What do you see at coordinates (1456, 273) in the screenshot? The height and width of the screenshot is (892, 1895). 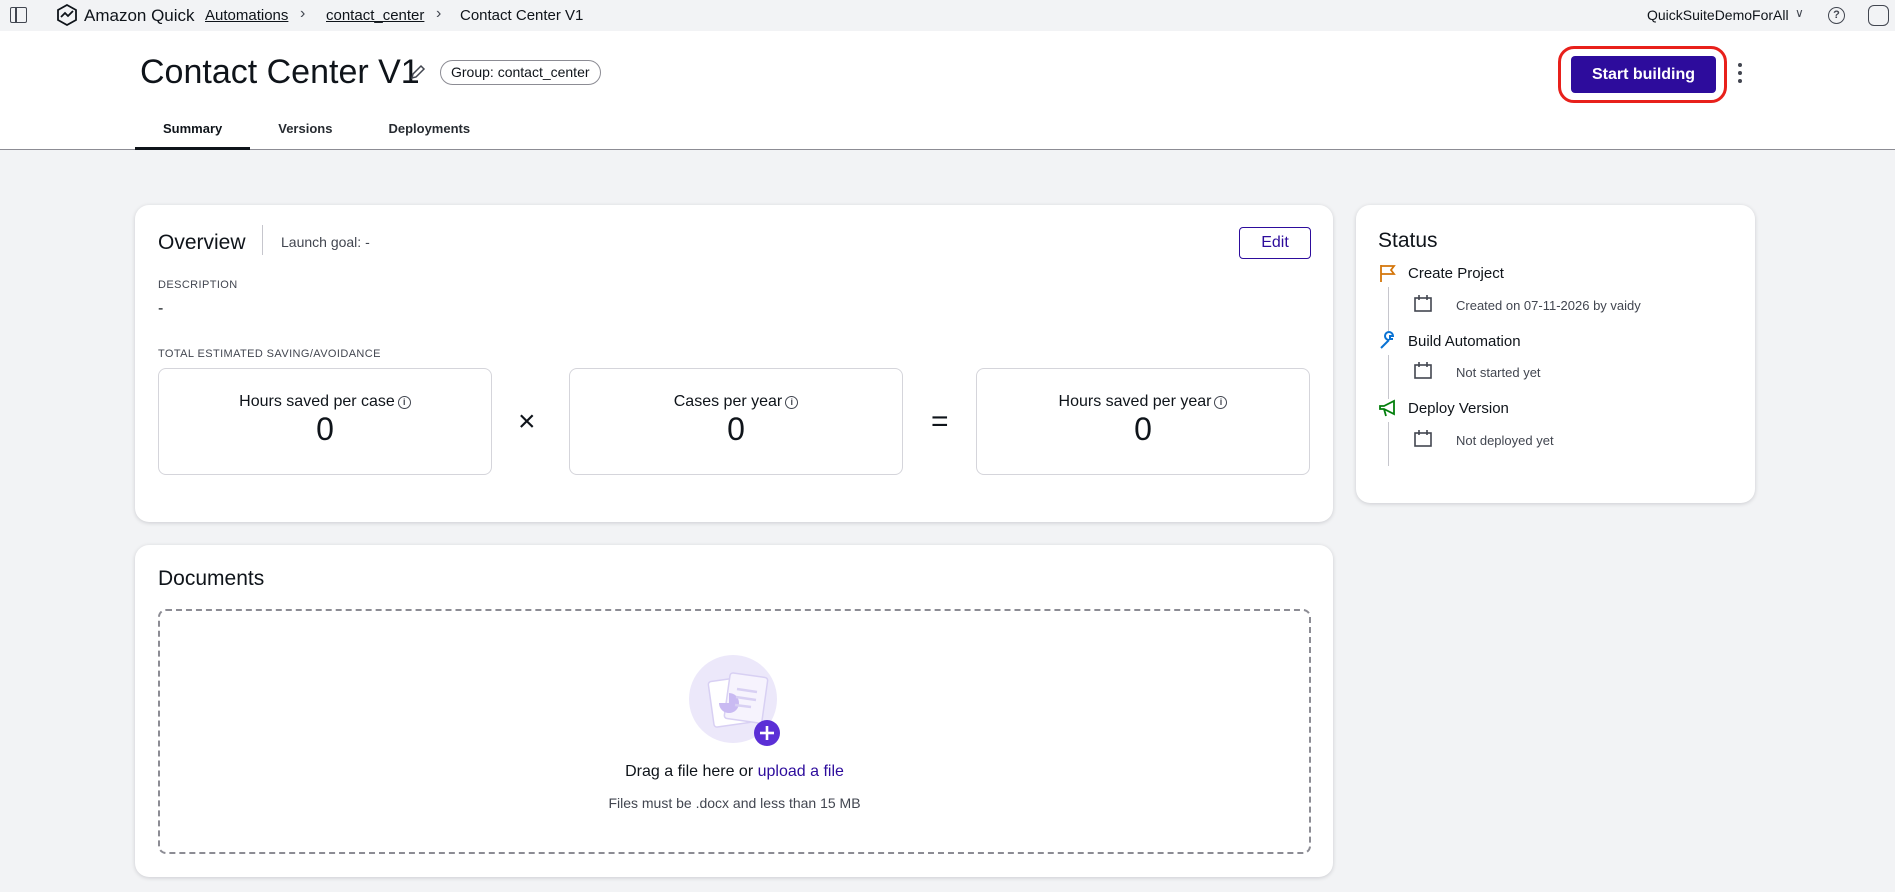 I see `status-step-title: Create Project` at bounding box center [1456, 273].